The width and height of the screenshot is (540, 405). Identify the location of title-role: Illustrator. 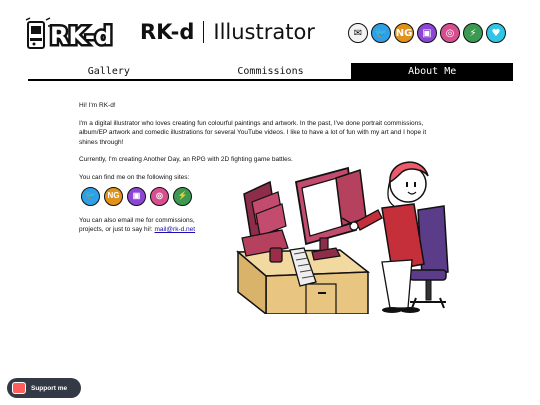
(264, 32).